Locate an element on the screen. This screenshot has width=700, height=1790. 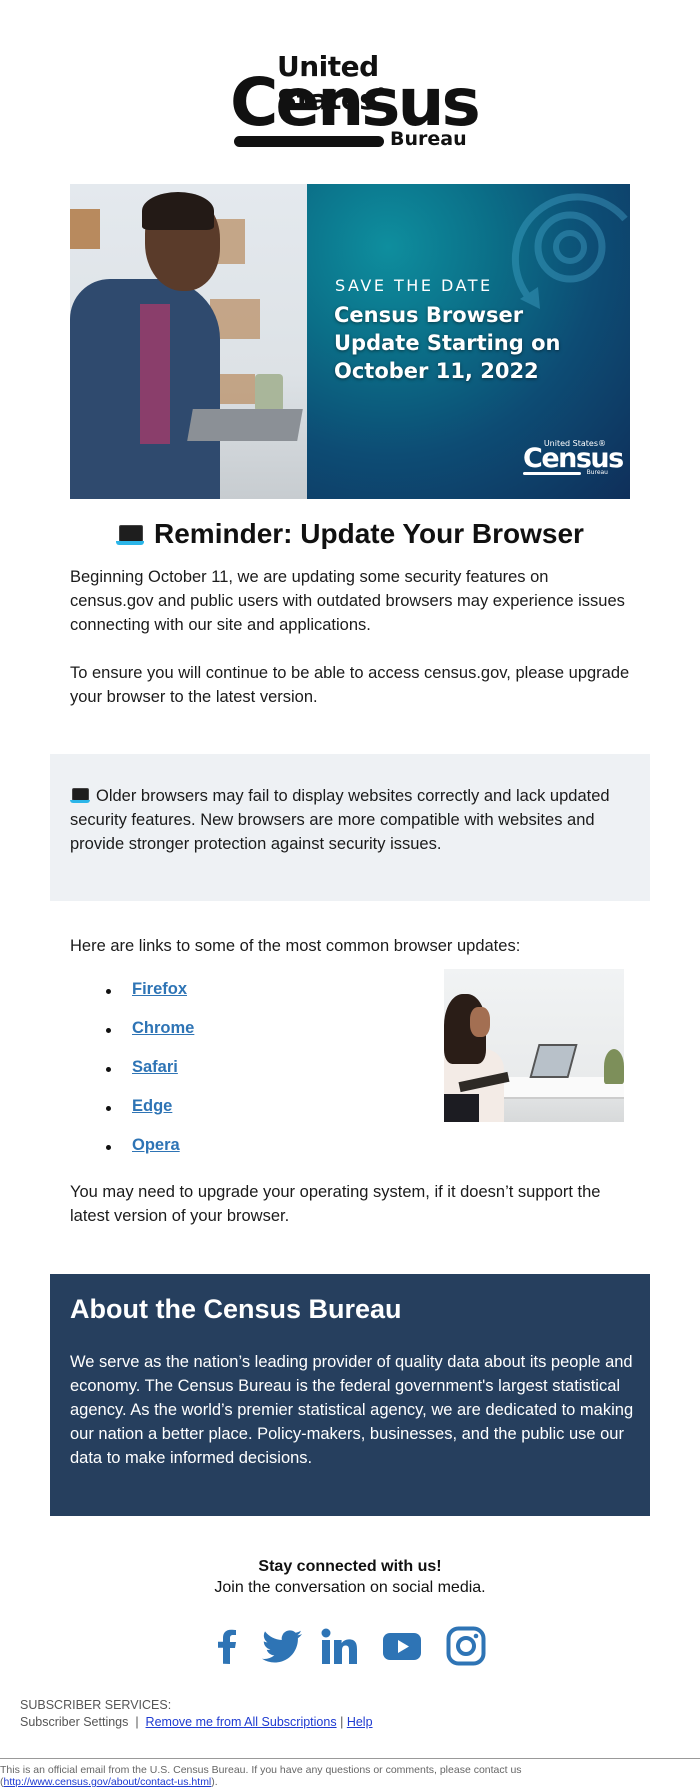
logo-bureau: Bureau is located at coordinates (428, 139).